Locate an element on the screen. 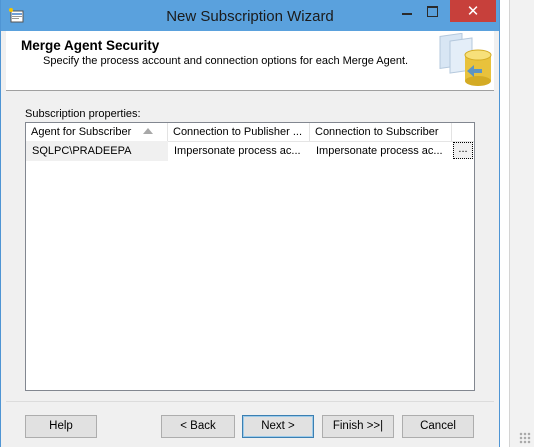 The height and width of the screenshot is (447, 534). column-header-subscriber-connection: Connection to Subscriber is located at coordinates (381, 132).